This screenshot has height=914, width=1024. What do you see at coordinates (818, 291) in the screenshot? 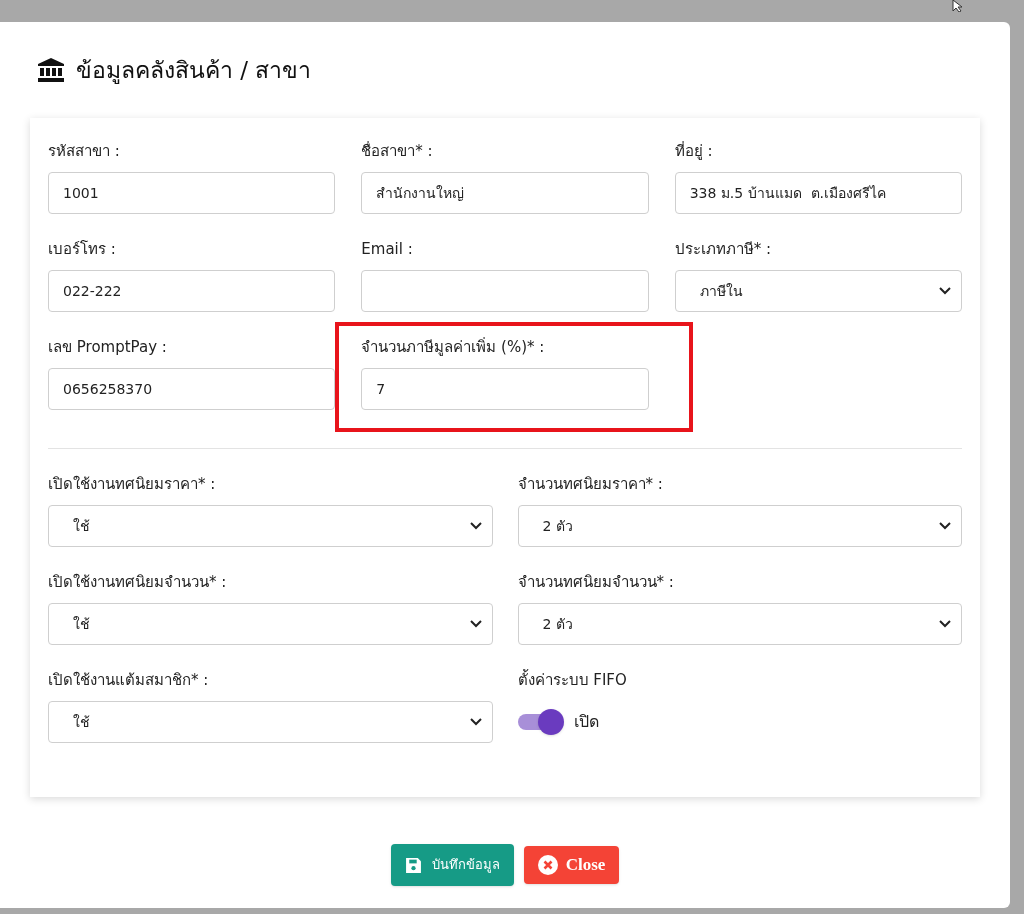
I see `select-dropdown: ภาษีใน` at bounding box center [818, 291].